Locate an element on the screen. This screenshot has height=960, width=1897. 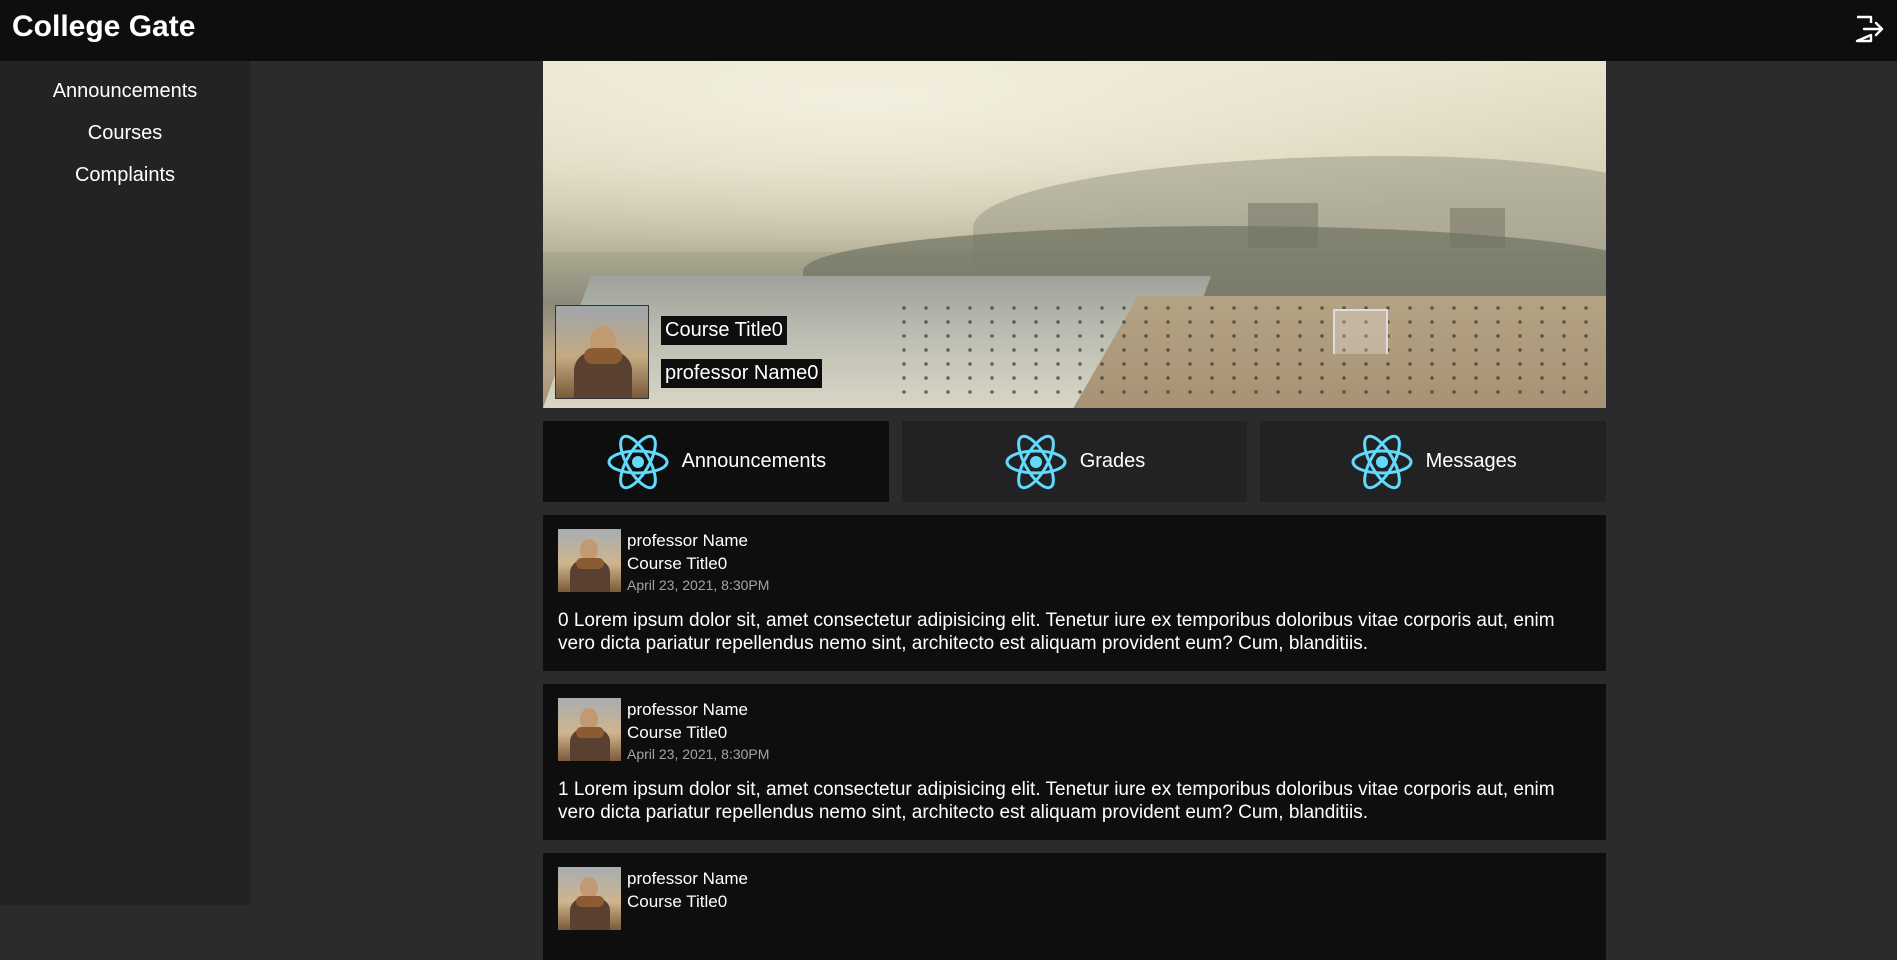
sidebar-item-announcements: Announcements is located at coordinates (125, 91).